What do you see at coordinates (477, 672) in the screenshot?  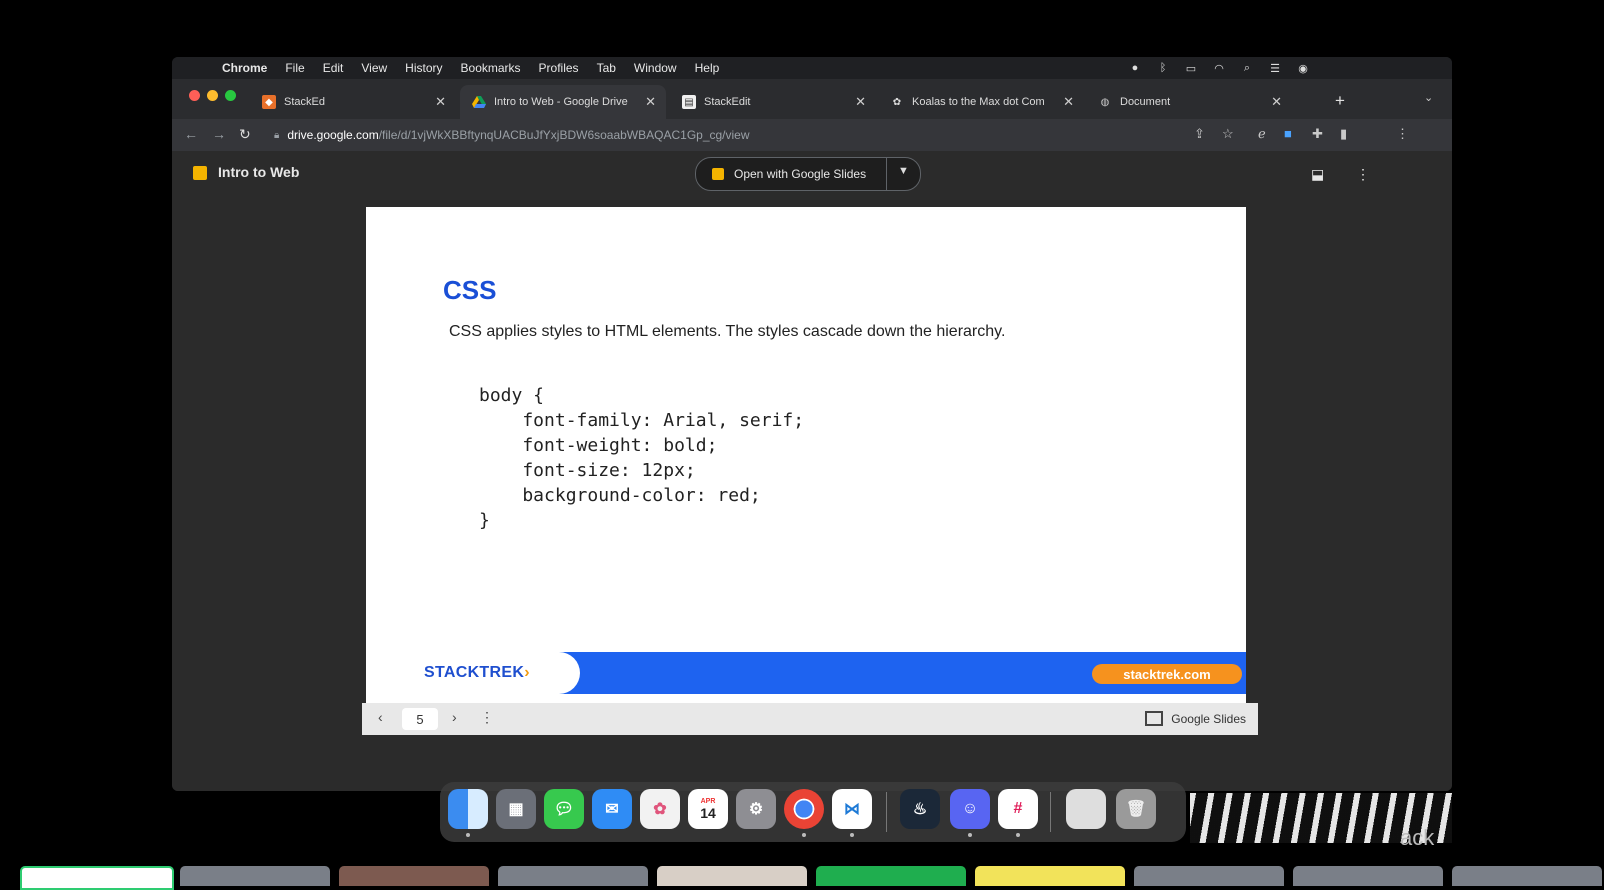 I see `stacktrek-logo: STACKTREK›` at bounding box center [477, 672].